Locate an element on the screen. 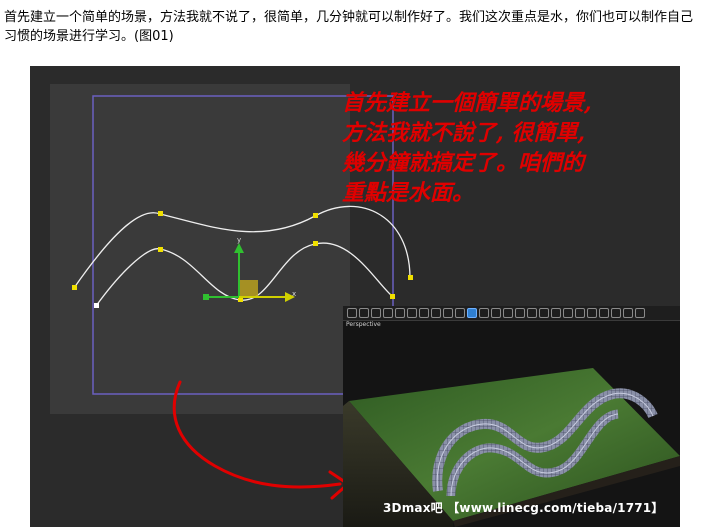 The height and width of the screenshot is (527, 706). render-scene is located at coordinates (511, 447).